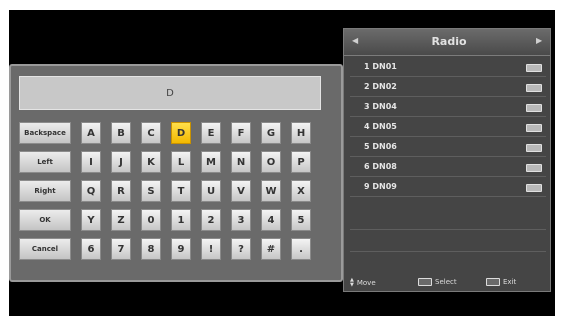 This screenshot has width=562, height=323. What do you see at coordinates (151, 162) in the screenshot?
I see `key-1-2: K` at bounding box center [151, 162].